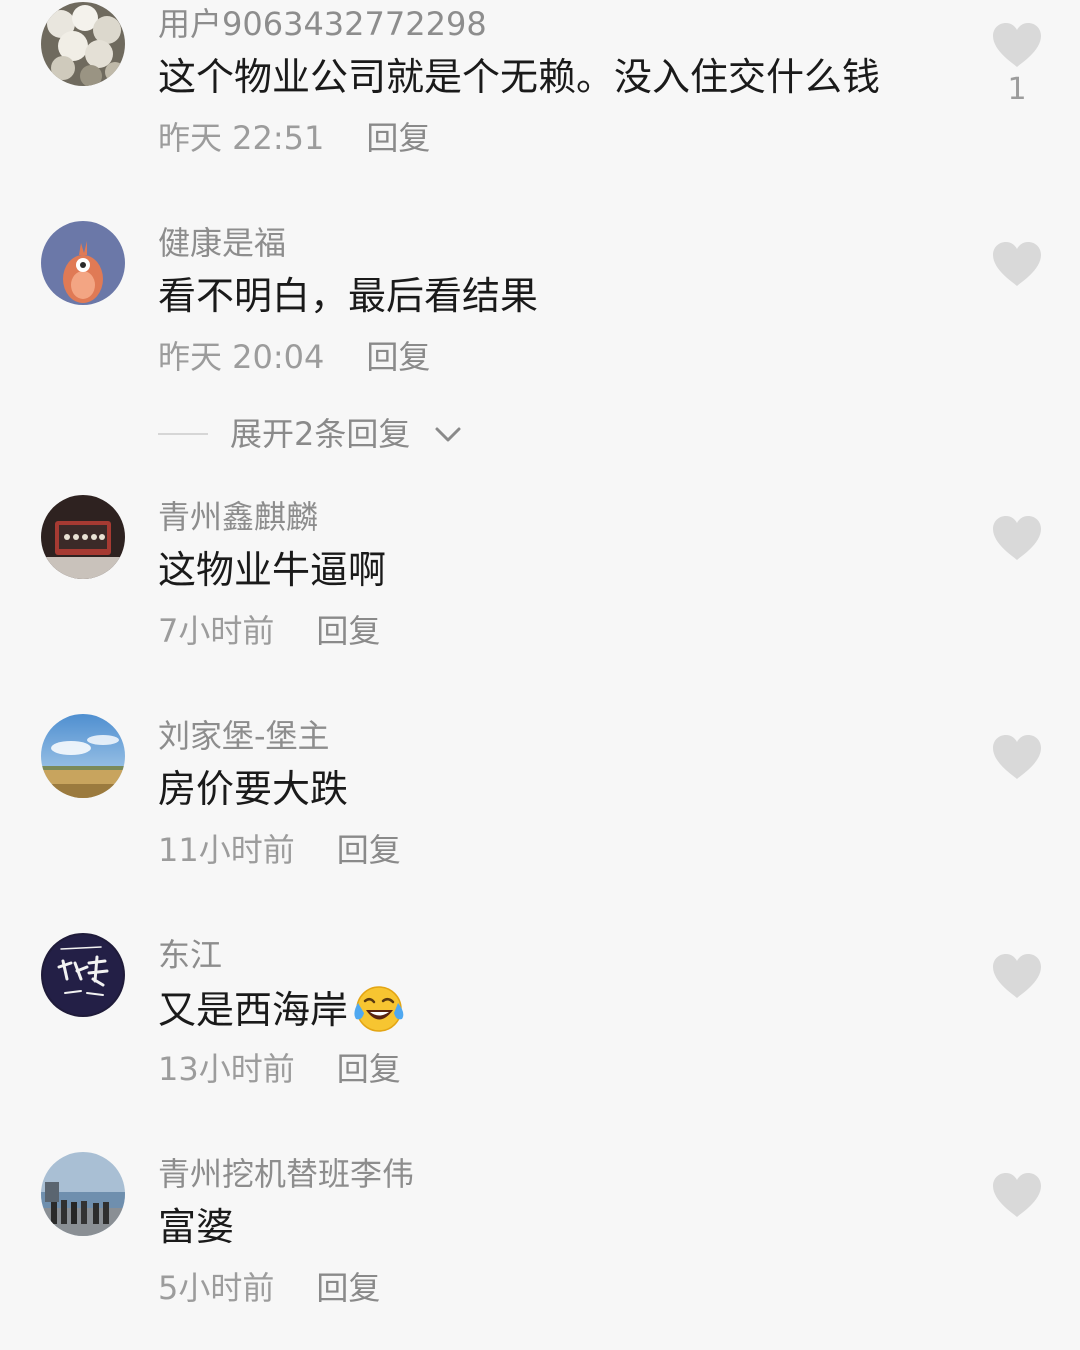 The width and height of the screenshot is (1080, 1350). I want to click on laughing-crying-emoji-icon, so click(379, 1009).